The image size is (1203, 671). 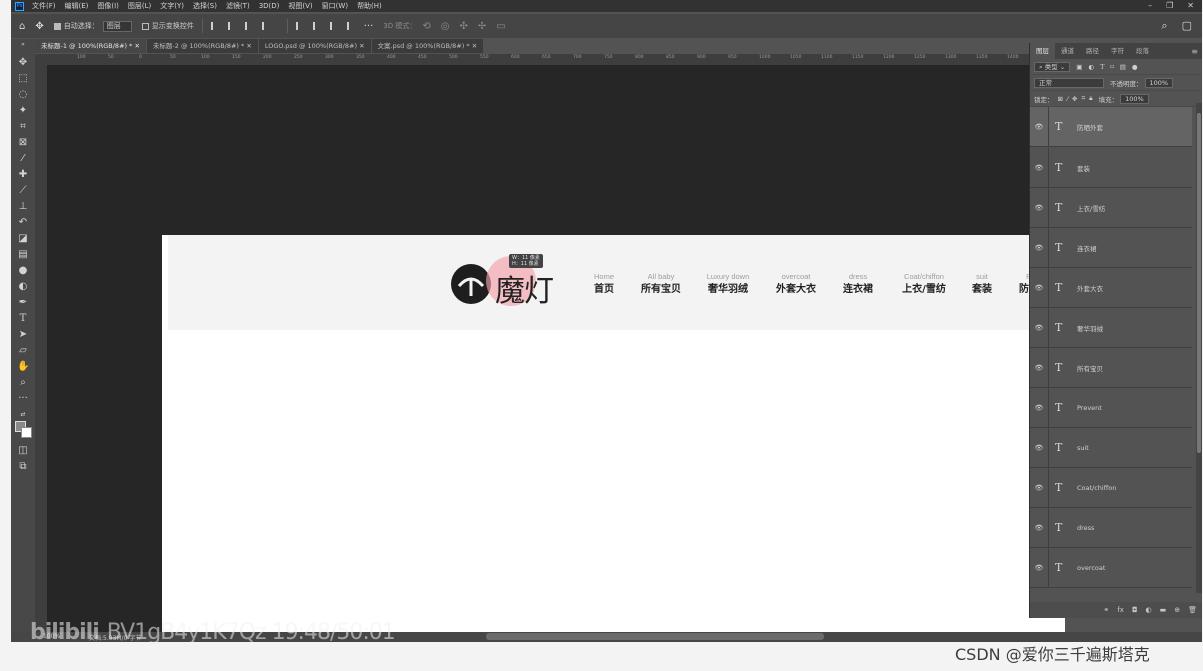 What do you see at coordinates (22, 26) in the screenshot?
I see `home-icon: ⌂` at bounding box center [22, 26].